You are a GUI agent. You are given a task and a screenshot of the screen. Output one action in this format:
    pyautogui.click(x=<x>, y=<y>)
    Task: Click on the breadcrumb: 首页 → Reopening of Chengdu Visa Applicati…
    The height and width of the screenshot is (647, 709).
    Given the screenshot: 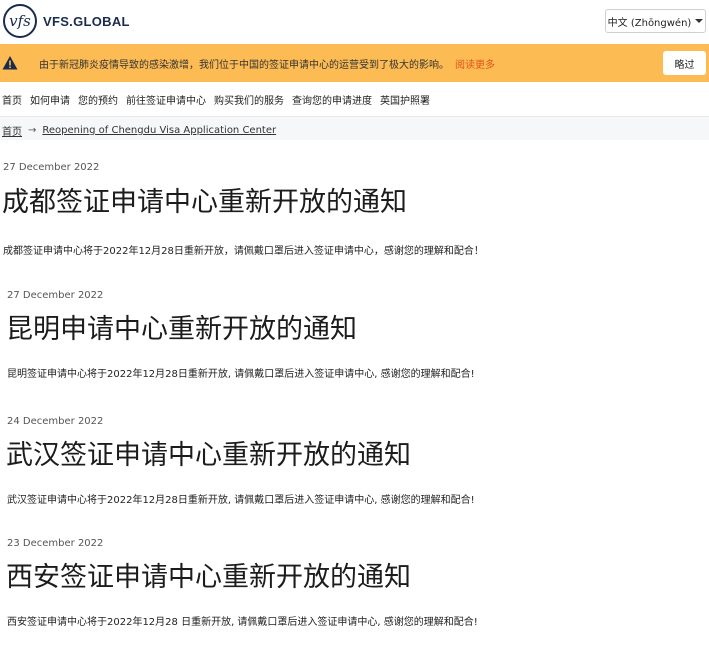 What is the action you would take?
    pyautogui.click(x=139, y=130)
    